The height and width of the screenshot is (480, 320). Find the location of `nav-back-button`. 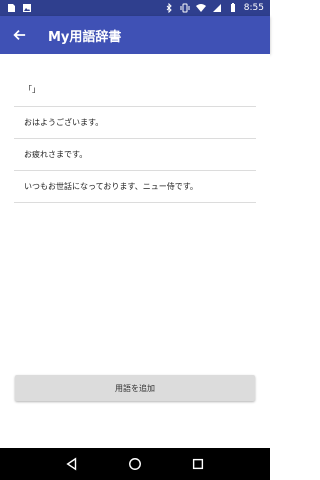

nav-back-button is located at coordinates (72, 464).